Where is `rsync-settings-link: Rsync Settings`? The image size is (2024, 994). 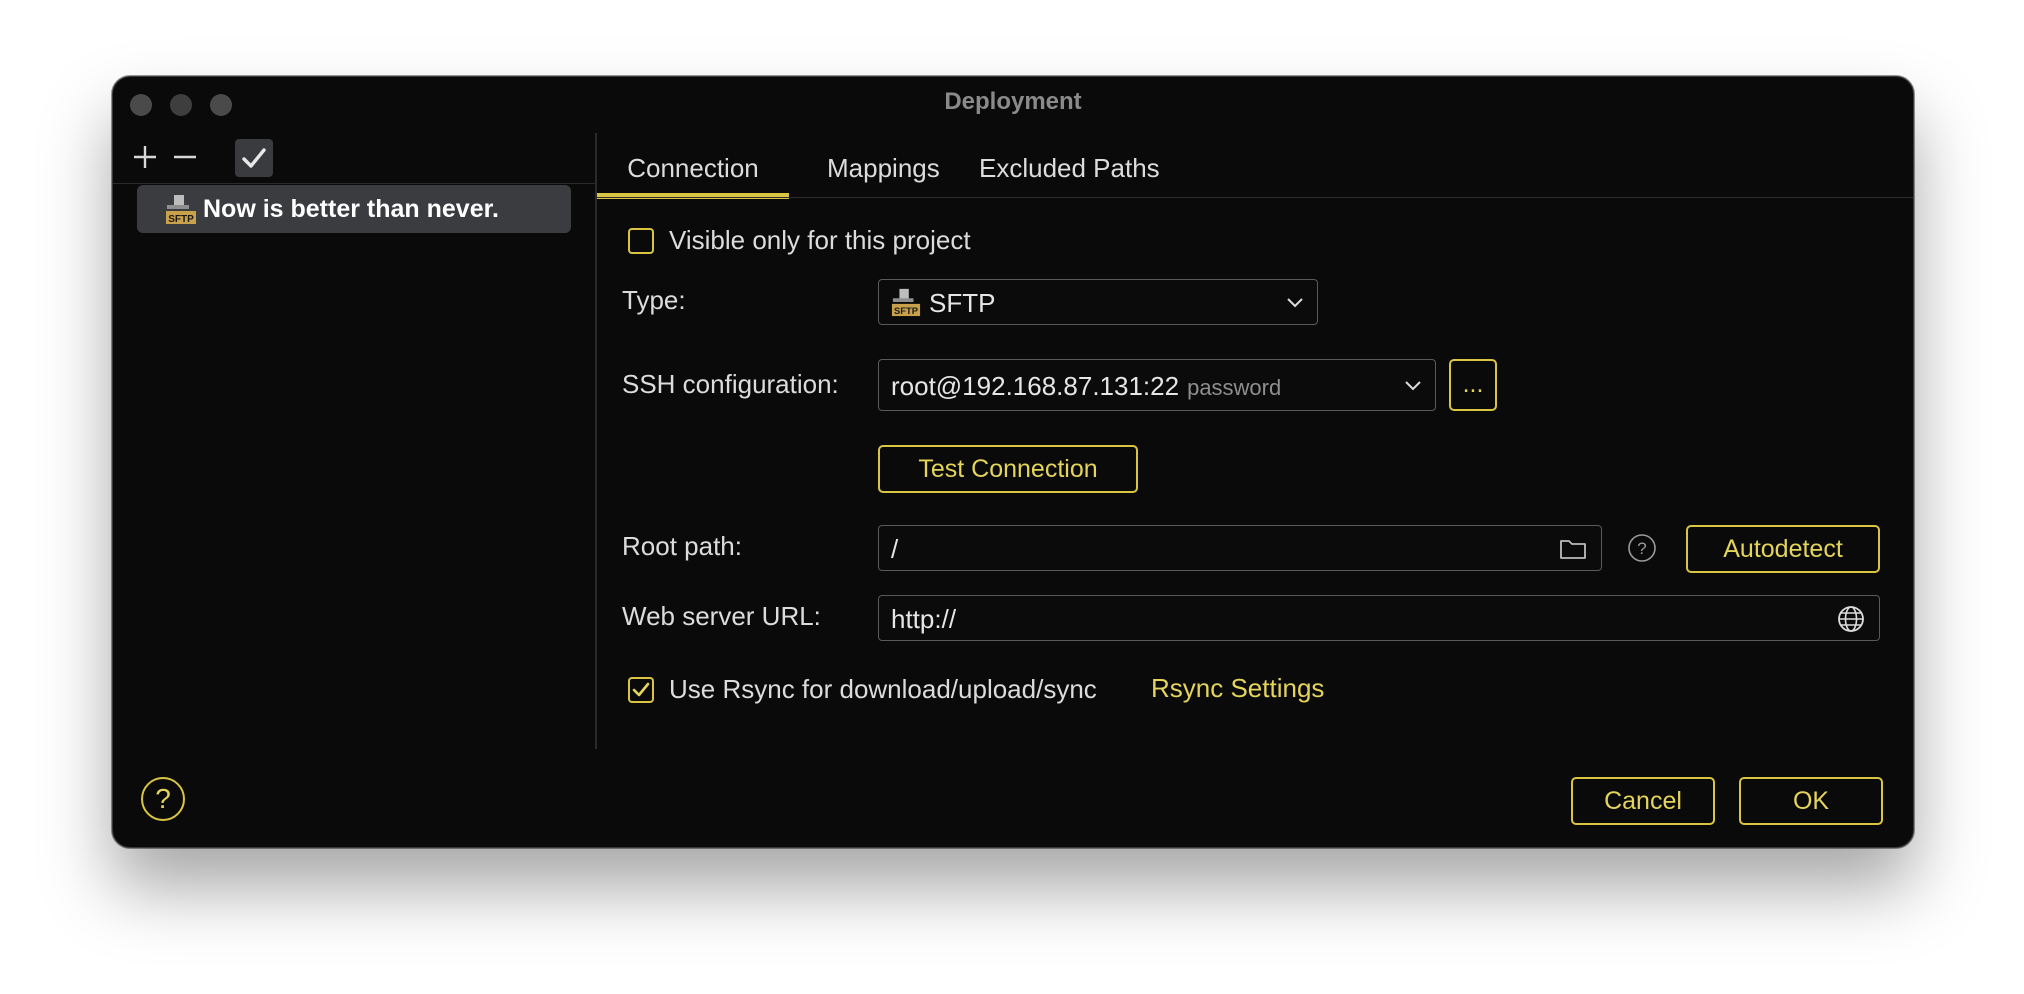
rsync-settings-link: Rsync Settings is located at coordinates (1237, 688).